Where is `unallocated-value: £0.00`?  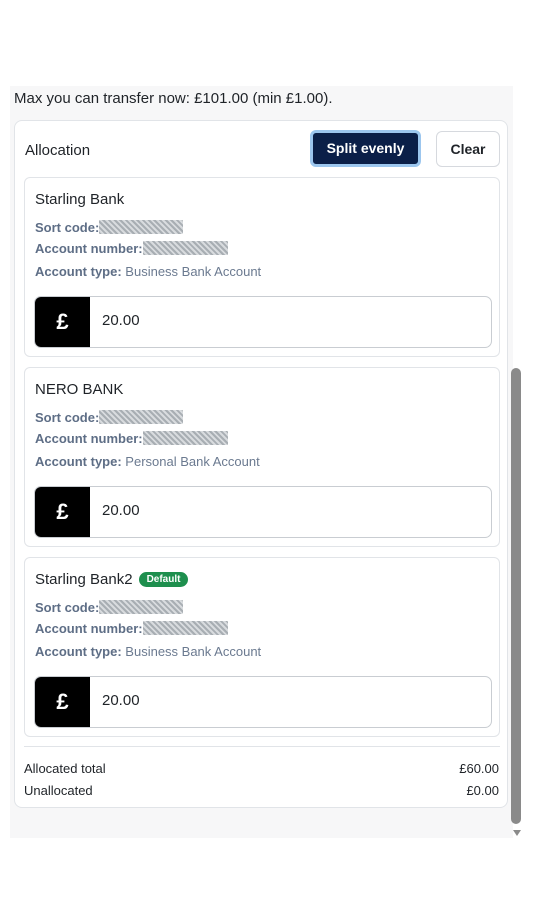
unallocated-value: £0.00 is located at coordinates (482, 790).